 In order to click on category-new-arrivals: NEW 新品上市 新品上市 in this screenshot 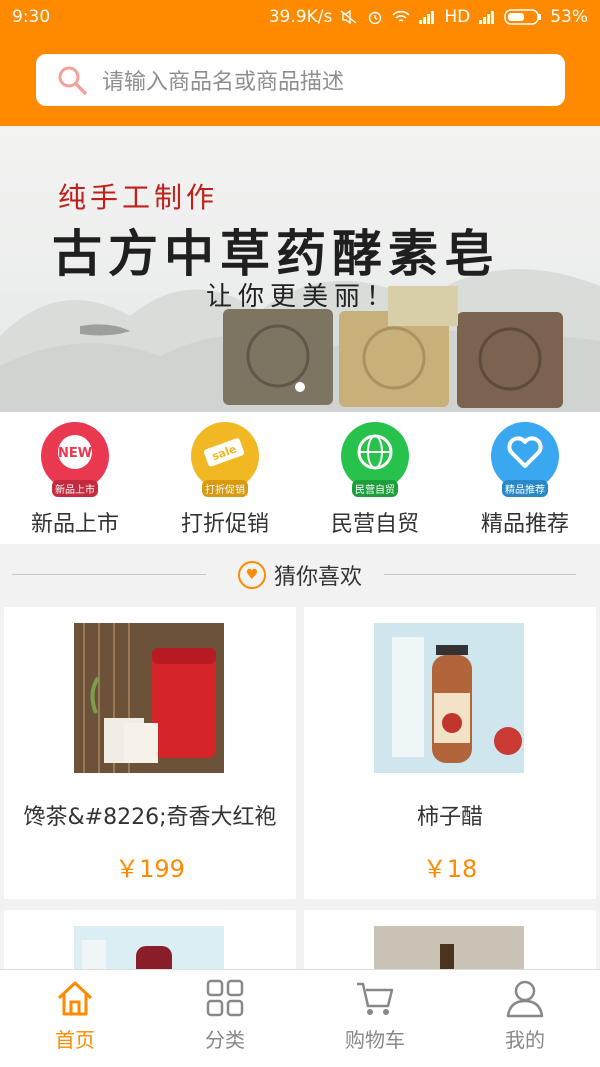, I will do `click(75, 478)`.